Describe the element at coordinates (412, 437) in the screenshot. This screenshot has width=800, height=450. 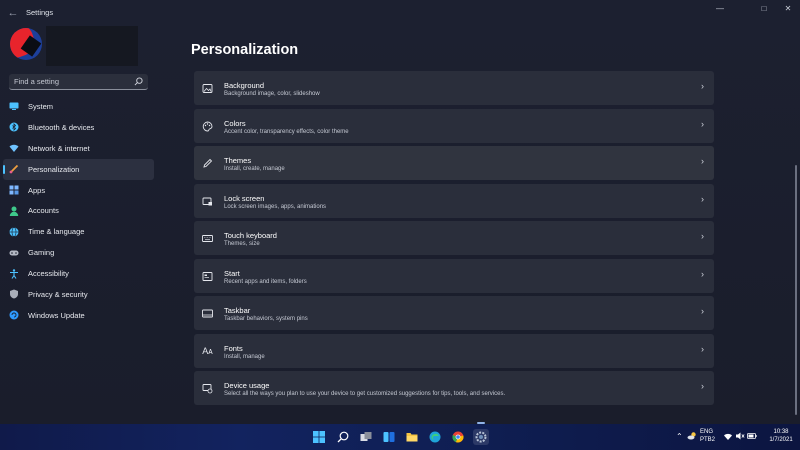
I see `file-explorer-icon` at that location.